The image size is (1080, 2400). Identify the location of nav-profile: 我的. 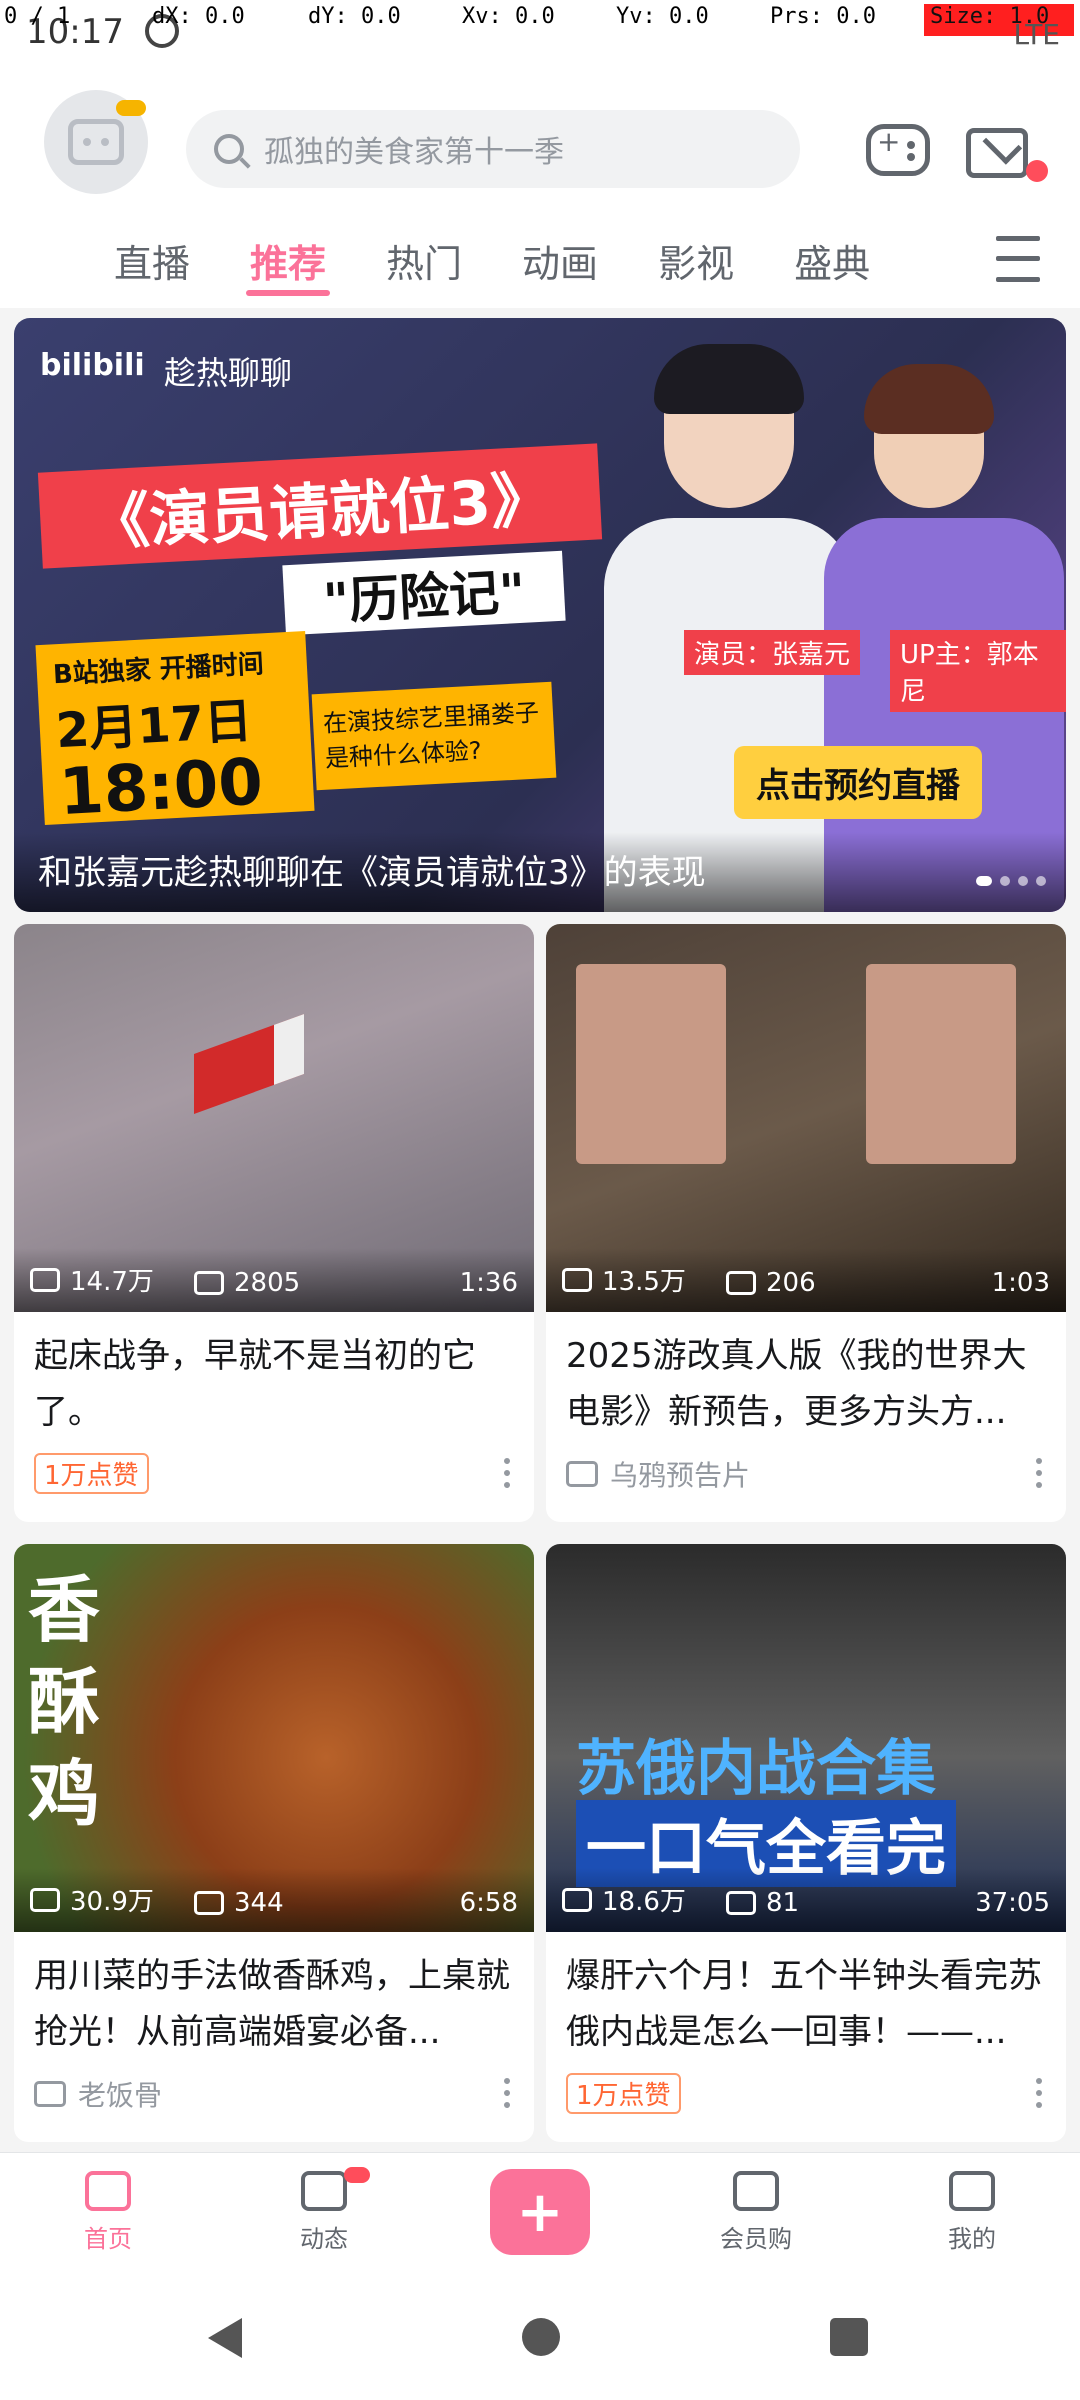
(972, 2214).